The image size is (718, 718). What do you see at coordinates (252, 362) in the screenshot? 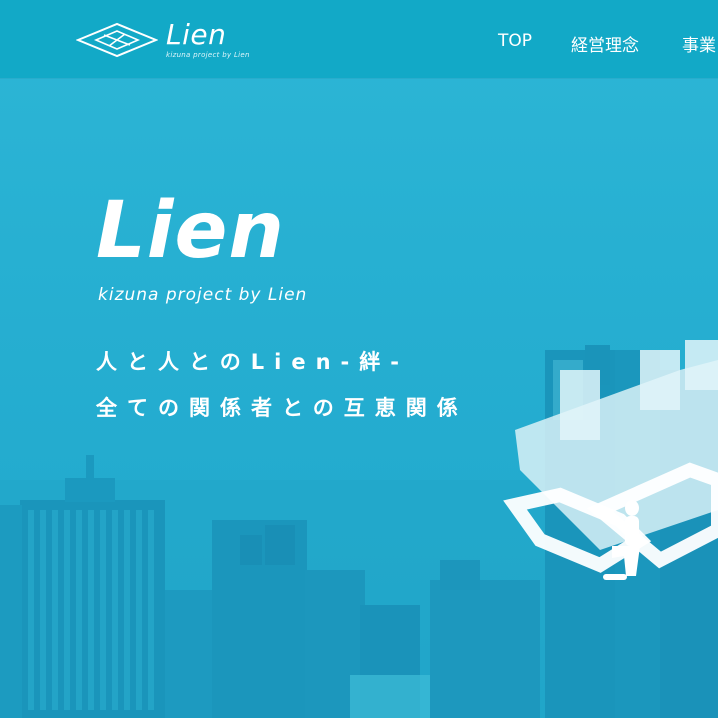
I see `hero-tagline-1: 人と人とのLien-絆-` at bounding box center [252, 362].